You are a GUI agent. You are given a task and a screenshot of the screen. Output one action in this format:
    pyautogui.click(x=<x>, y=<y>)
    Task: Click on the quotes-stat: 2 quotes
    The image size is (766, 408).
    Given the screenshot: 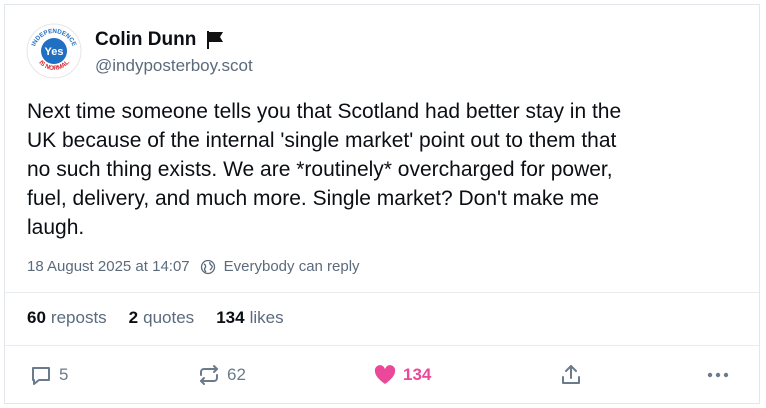 What is the action you would take?
    pyautogui.click(x=162, y=318)
    